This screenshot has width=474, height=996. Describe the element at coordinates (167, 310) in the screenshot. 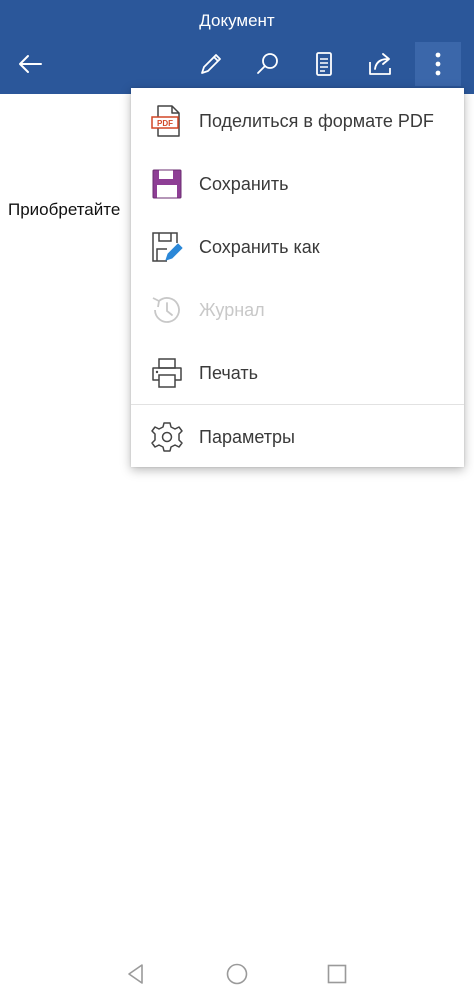

I see `history-icon` at that location.